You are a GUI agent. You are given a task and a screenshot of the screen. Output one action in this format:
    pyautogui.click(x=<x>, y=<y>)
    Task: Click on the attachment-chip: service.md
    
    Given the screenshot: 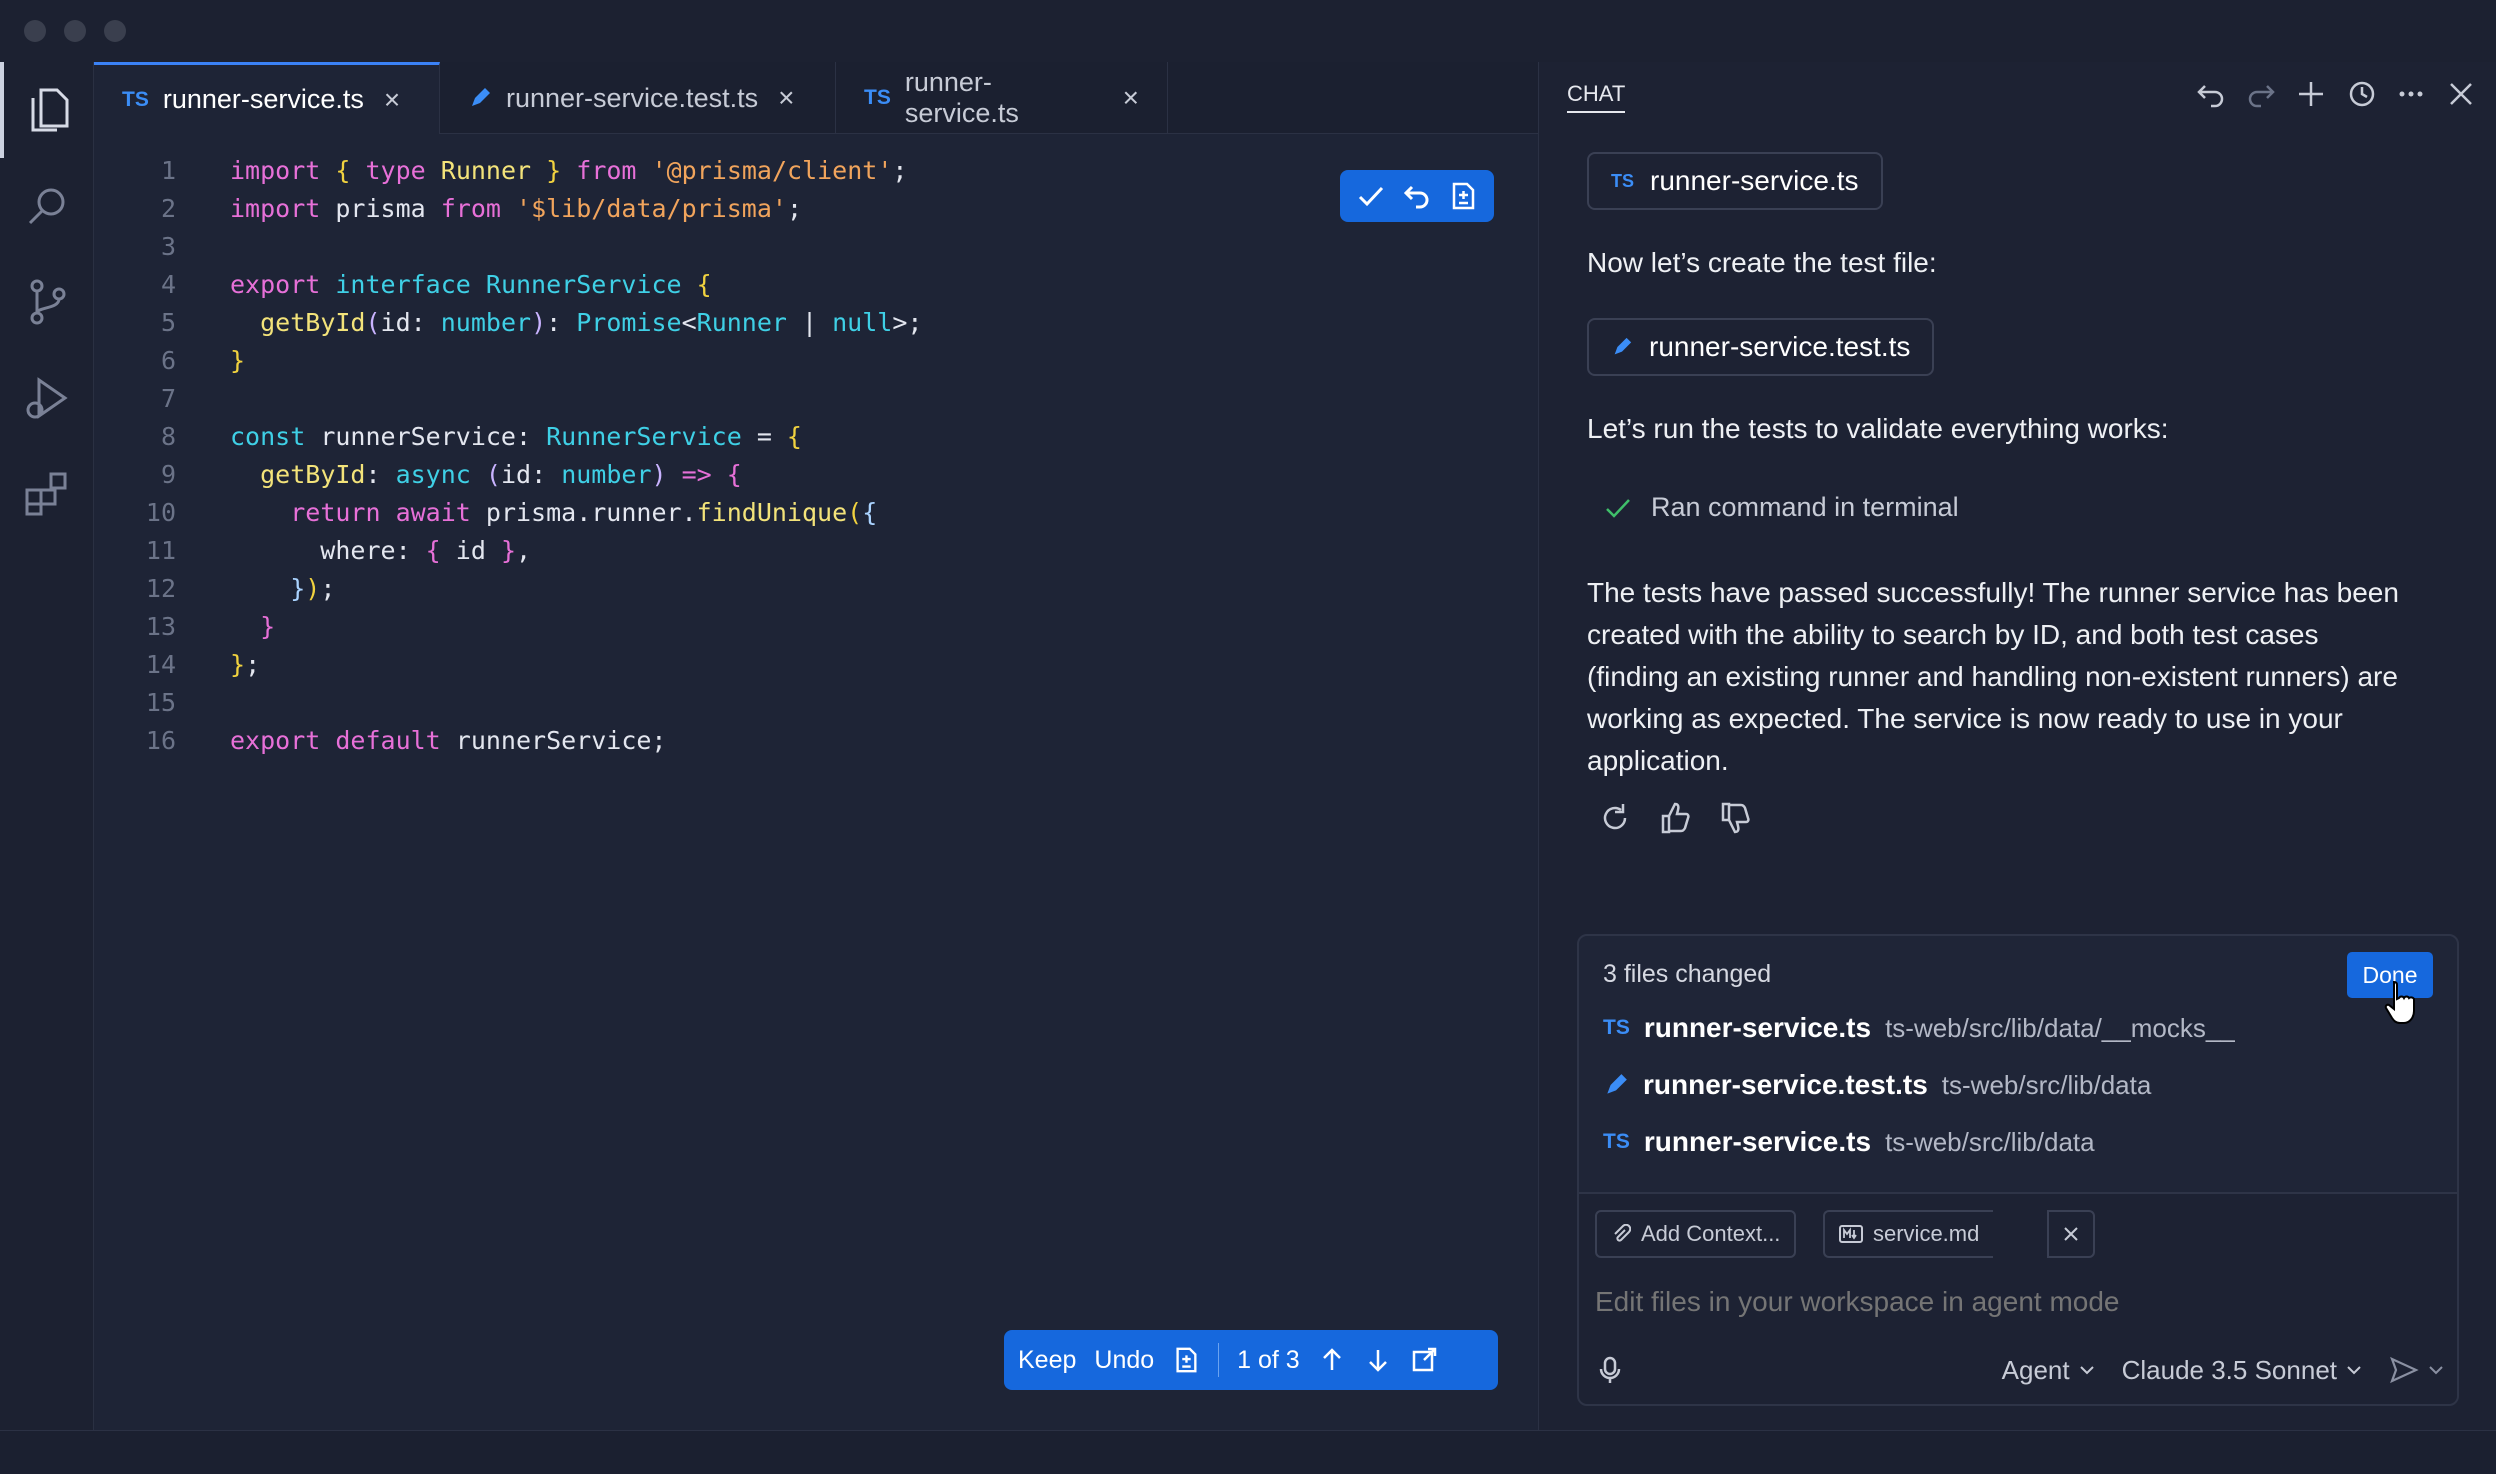 What is the action you would take?
    pyautogui.click(x=1908, y=1234)
    